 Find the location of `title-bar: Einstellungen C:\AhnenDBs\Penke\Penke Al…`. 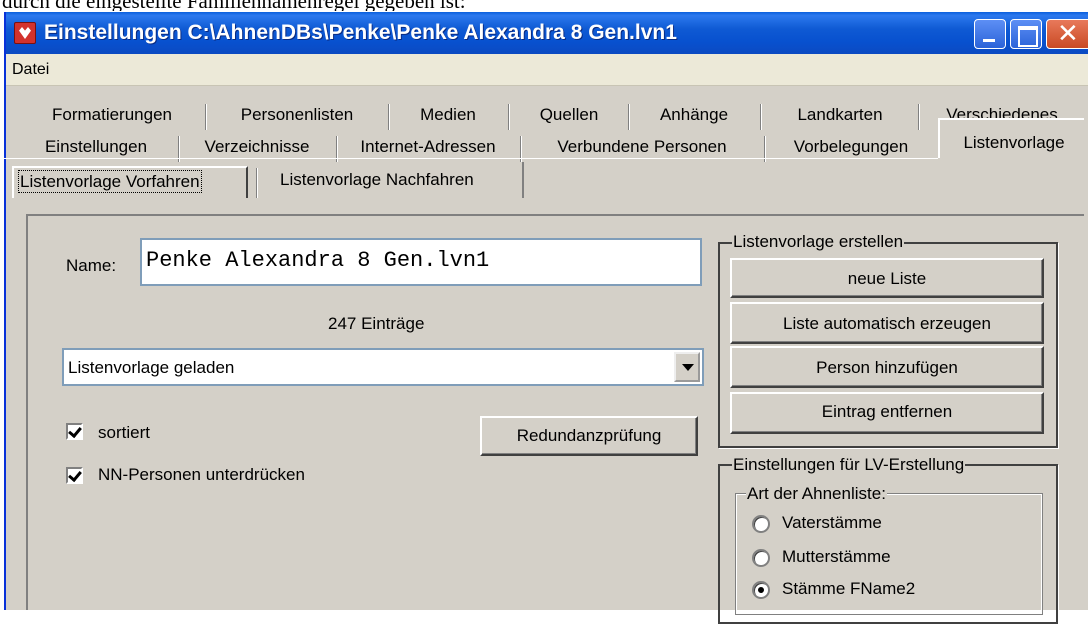

title-bar: Einstellungen C:\AhnenDBs\Penke\Penke Al… is located at coordinates (547, 33).